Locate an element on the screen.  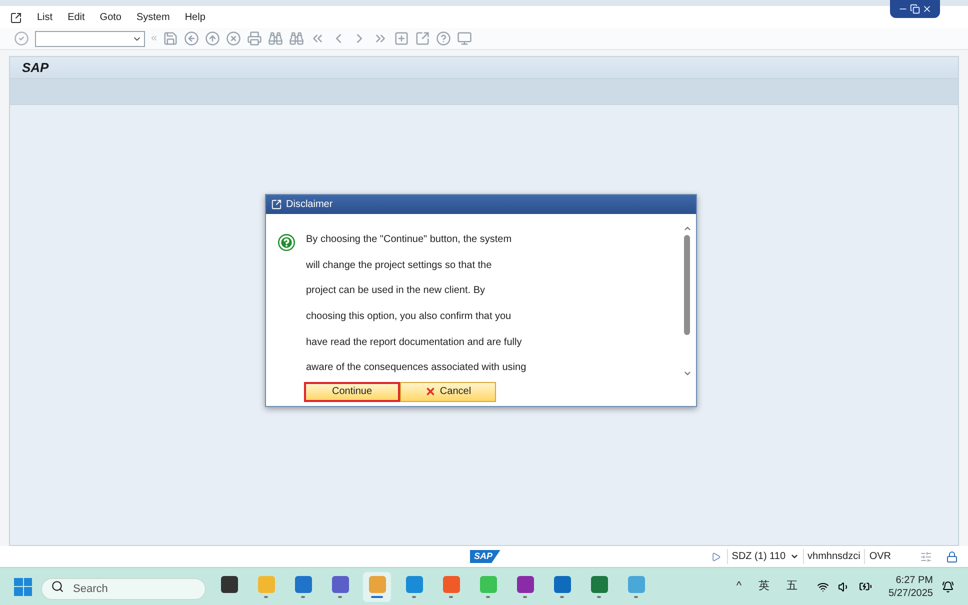
menu-item: List is located at coordinates (45, 17).